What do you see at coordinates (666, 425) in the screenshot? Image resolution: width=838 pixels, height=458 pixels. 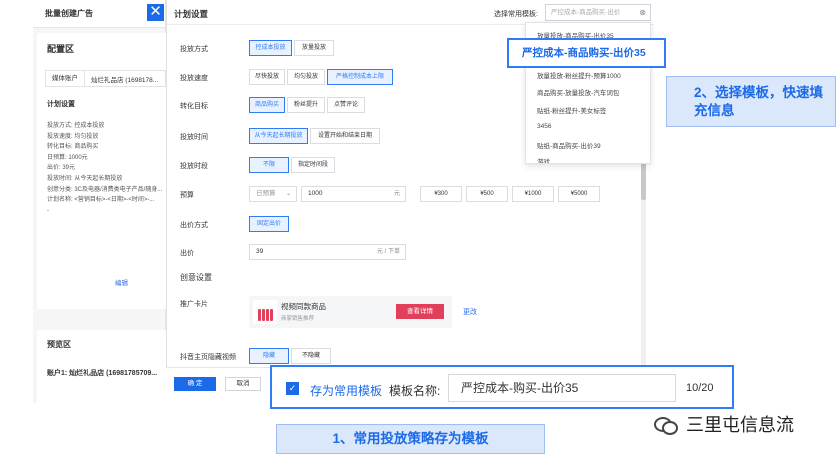 I see `wechat-icon` at bounding box center [666, 425].